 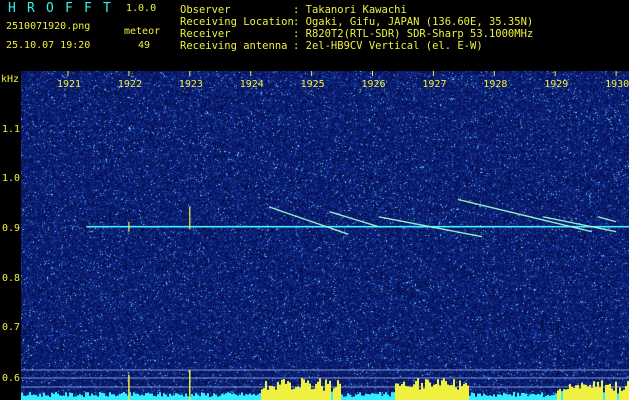 I want to click on file-name: 2510071920.png, so click(x=48, y=26).